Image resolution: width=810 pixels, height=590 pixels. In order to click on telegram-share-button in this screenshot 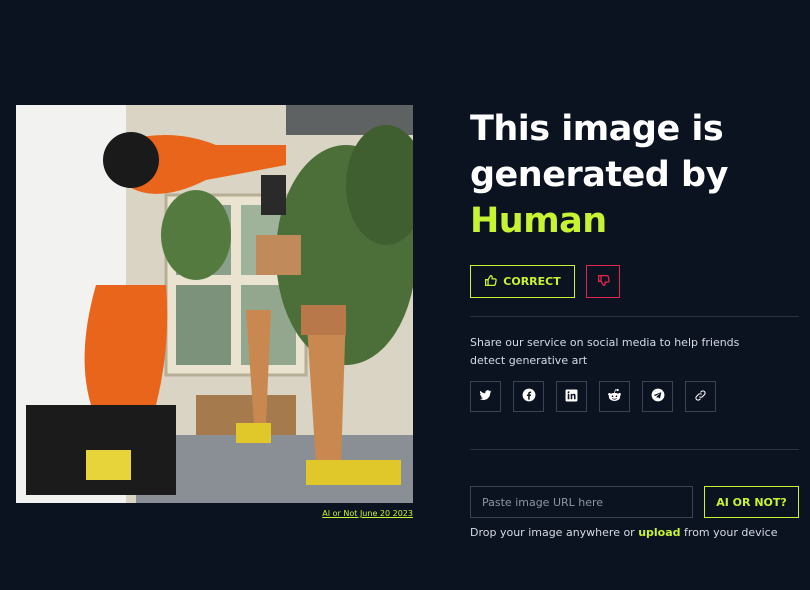, I will do `click(657, 396)`.